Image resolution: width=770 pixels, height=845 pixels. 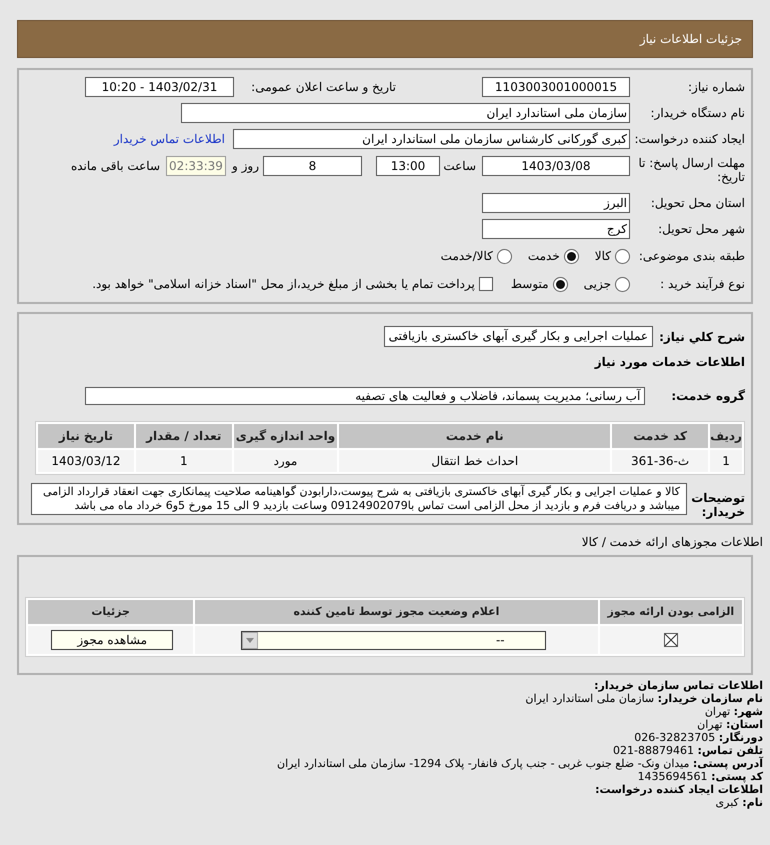 What do you see at coordinates (184, 436) in the screenshot?
I see `column-header: تعداد / مقدار` at bounding box center [184, 436].